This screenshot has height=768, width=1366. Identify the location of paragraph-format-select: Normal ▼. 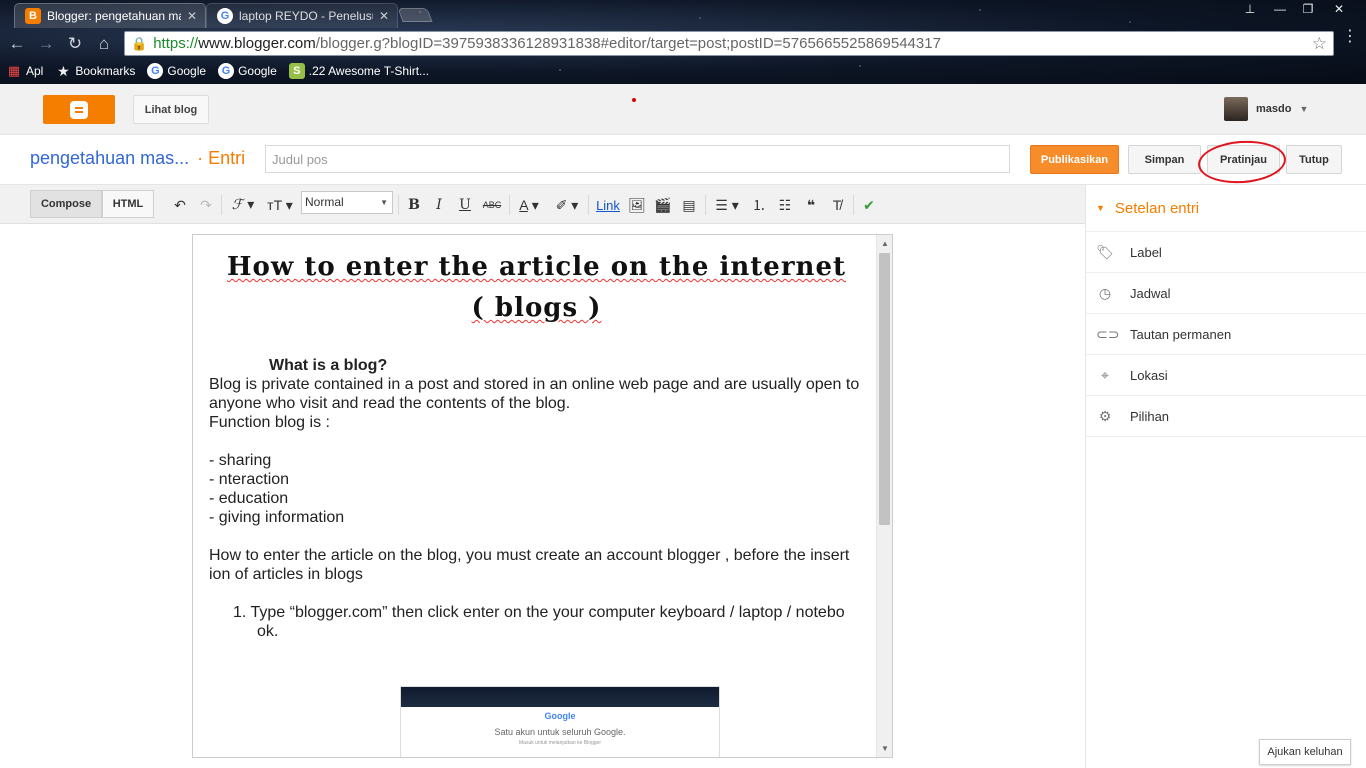
(347, 202).